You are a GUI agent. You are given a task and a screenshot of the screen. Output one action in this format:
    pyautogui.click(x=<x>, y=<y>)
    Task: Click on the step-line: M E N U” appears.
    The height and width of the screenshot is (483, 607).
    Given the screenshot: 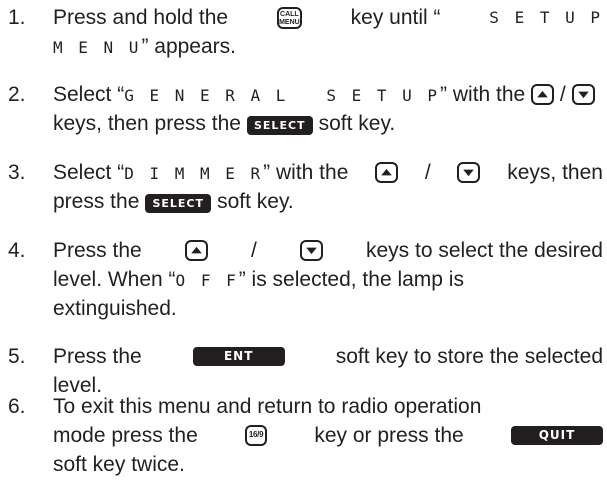 What is the action you would take?
    pyautogui.click(x=328, y=46)
    